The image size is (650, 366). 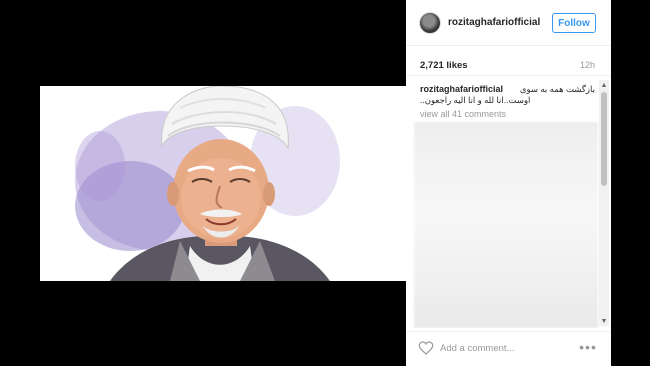 What do you see at coordinates (604, 203) in the screenshot?
I see `comments-scrollbar: ▲ ▼` at bounding box center [604, 203].